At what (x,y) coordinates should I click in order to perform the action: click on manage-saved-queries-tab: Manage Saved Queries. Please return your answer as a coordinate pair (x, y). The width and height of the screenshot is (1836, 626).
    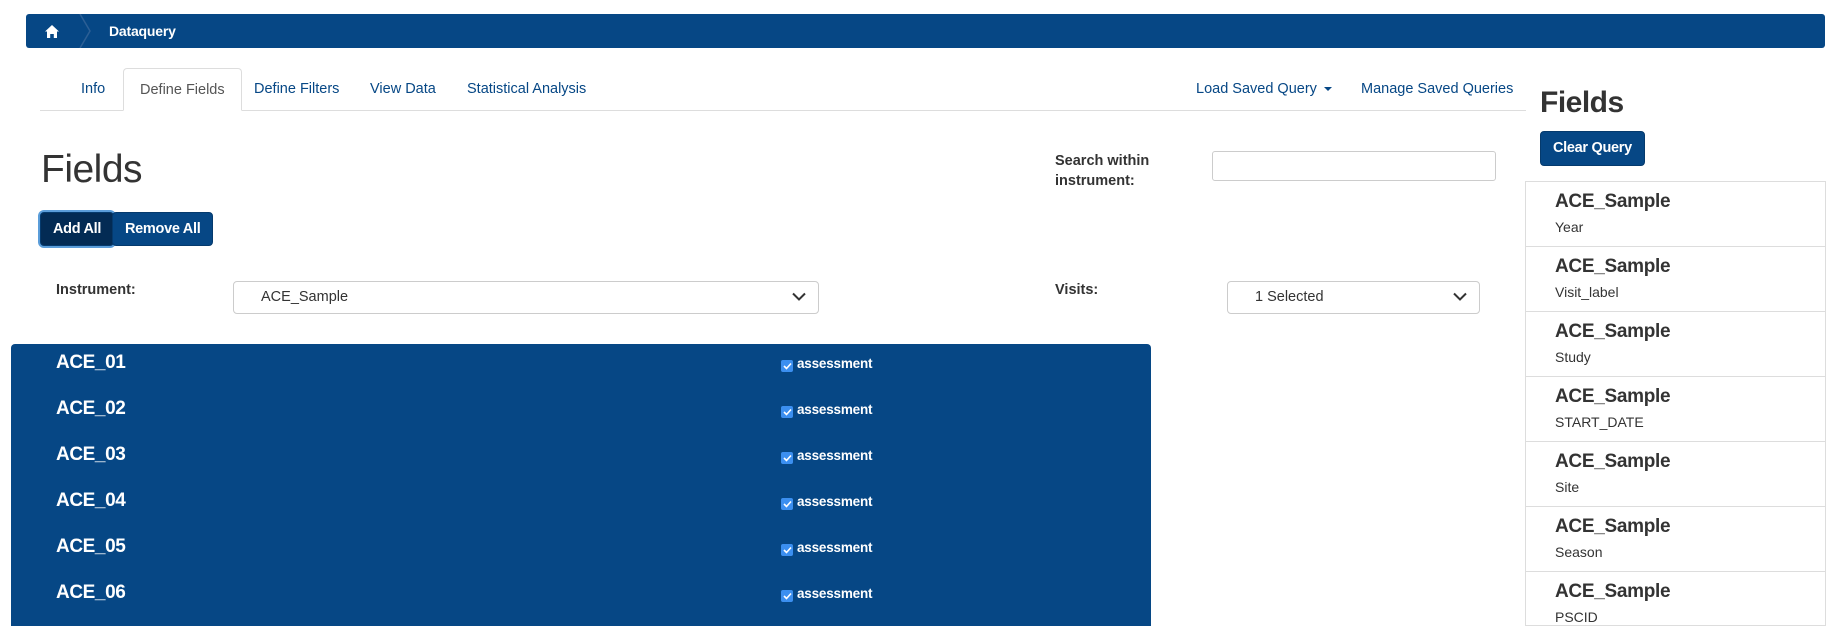
    Looking at the image, I should click on (1437, 89).